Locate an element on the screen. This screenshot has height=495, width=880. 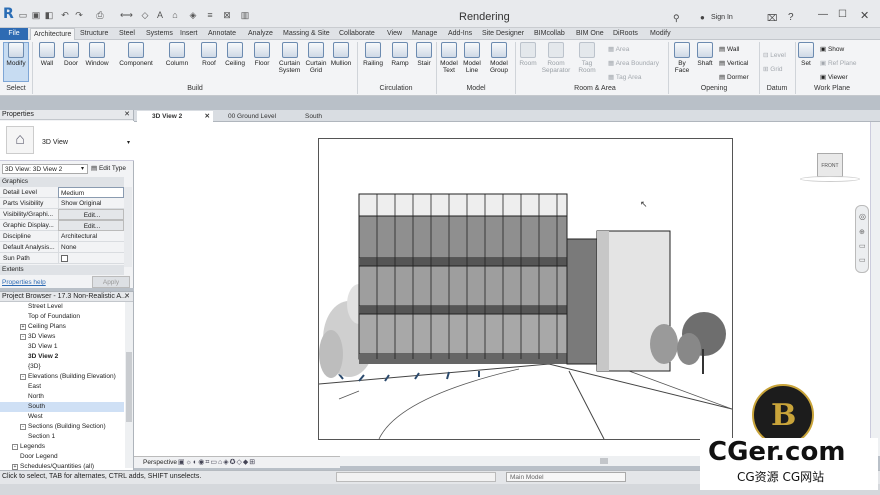
pan-icon: ▭ is located at coordinates (862, 246).